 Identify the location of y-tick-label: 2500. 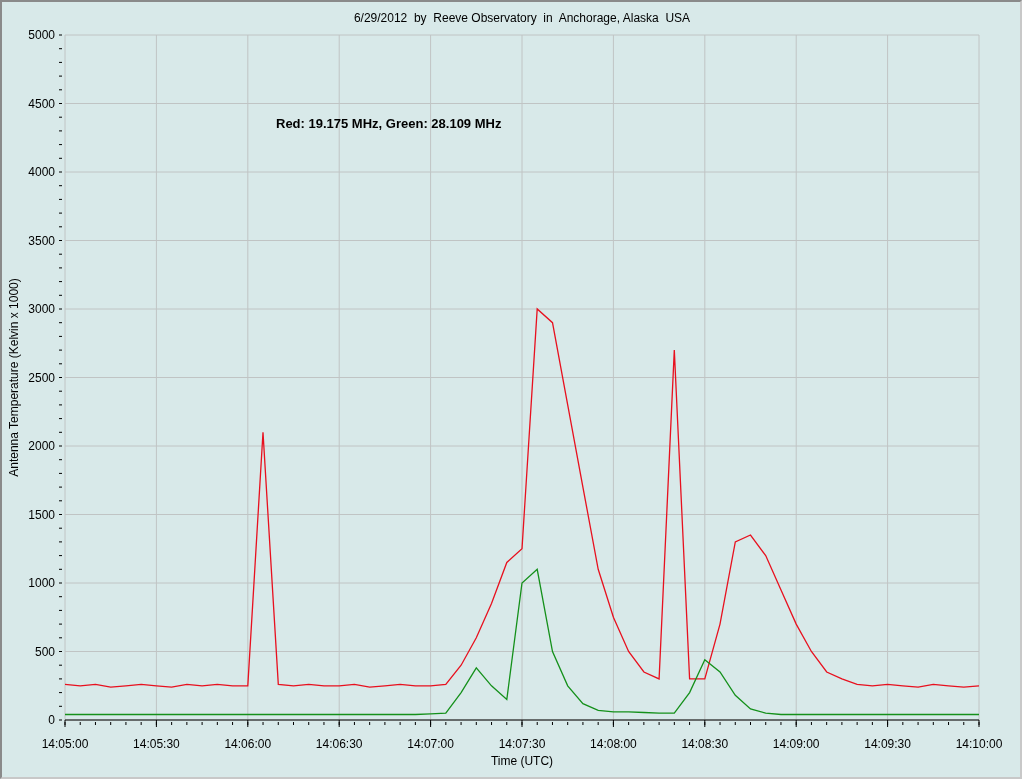
(41, 377).